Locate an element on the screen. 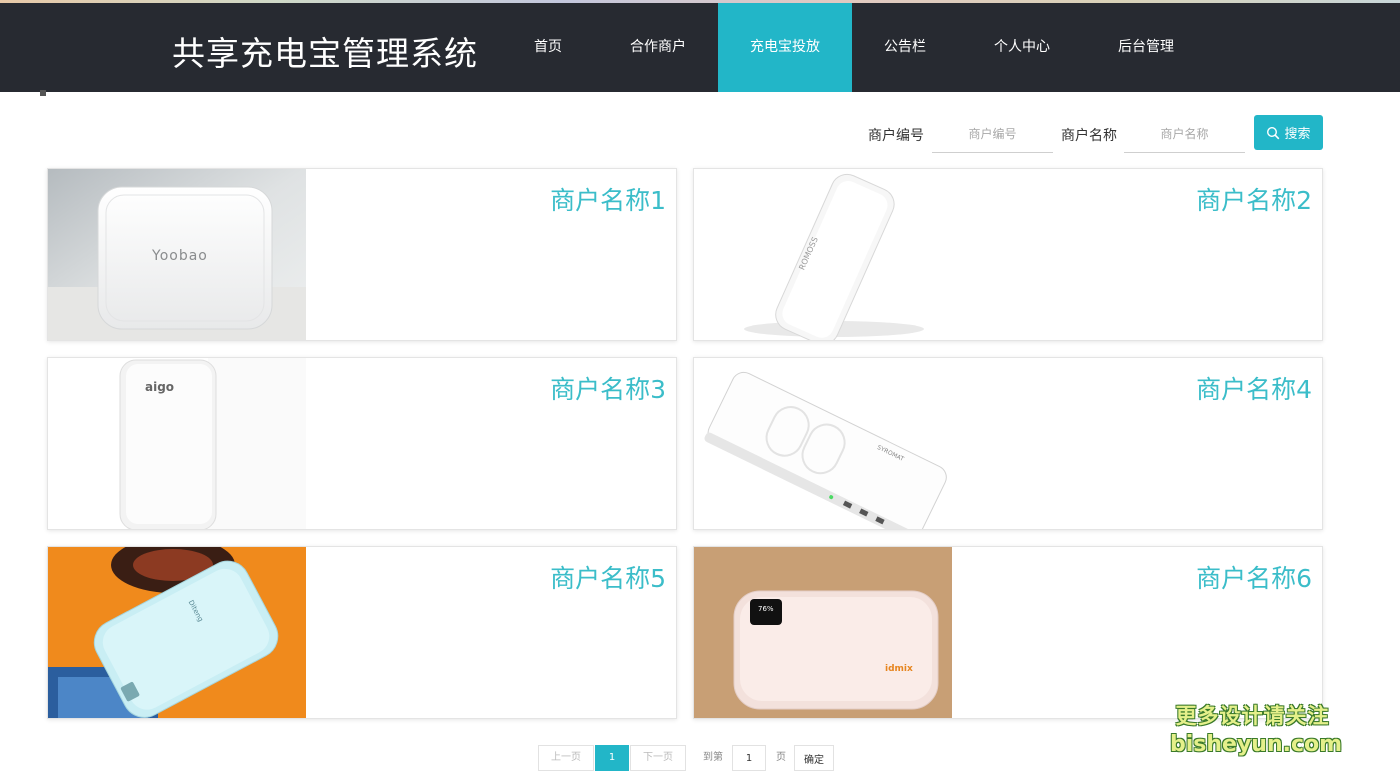 The image size is (1400, 778). merchant-card-image: aigo is located at coordinates (177, 443).